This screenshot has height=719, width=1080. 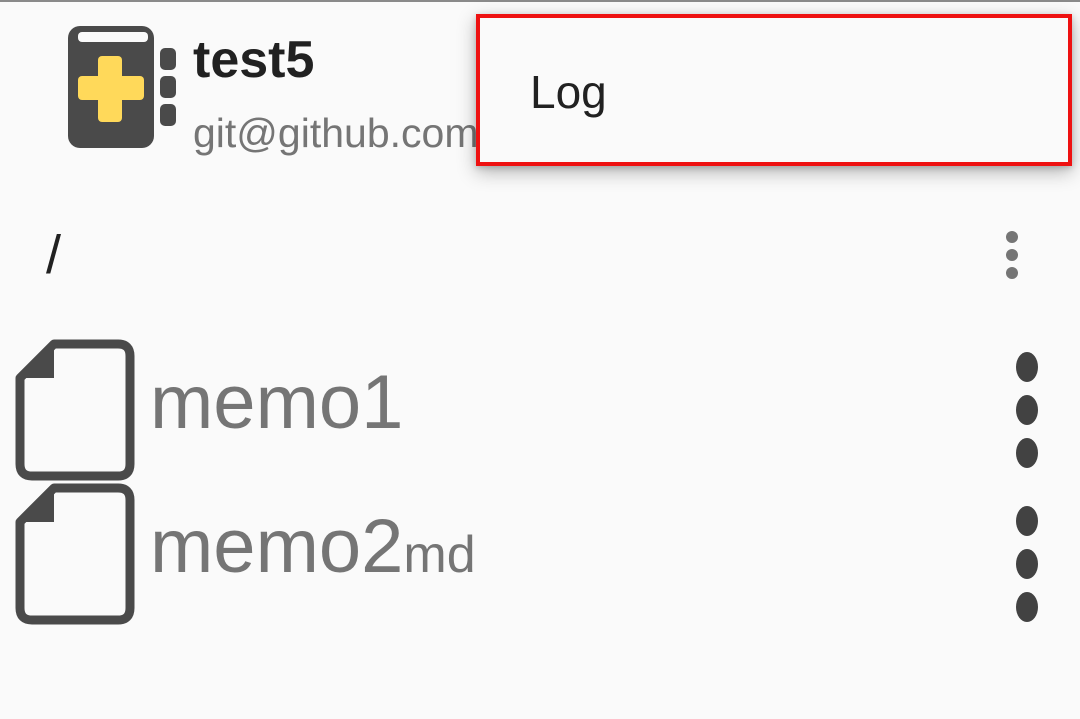 I want to click on path-row: /, so click(x=540, y=255).